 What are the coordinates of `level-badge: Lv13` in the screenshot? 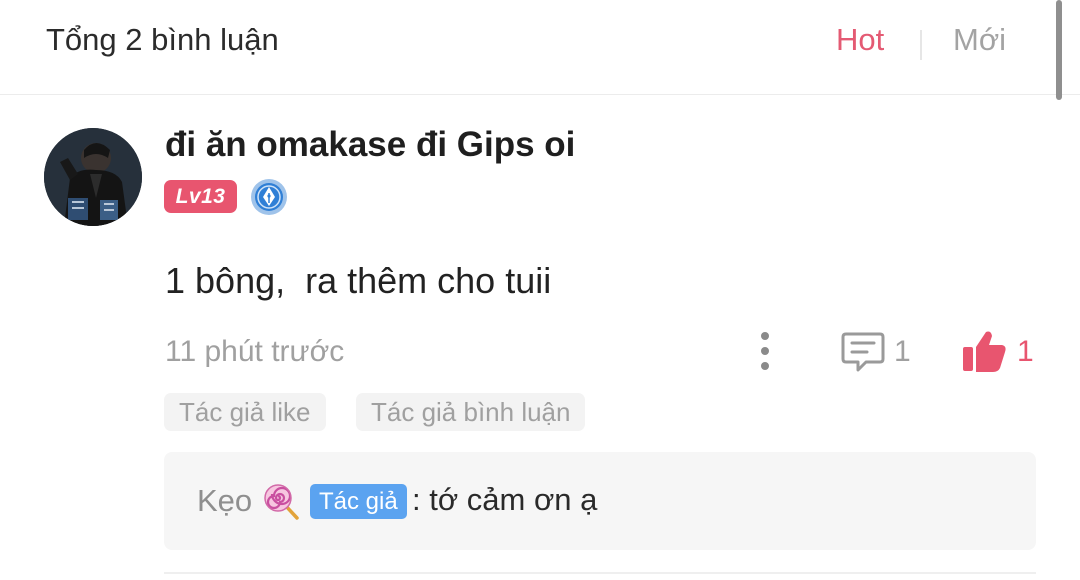 It's located at (200, 196).